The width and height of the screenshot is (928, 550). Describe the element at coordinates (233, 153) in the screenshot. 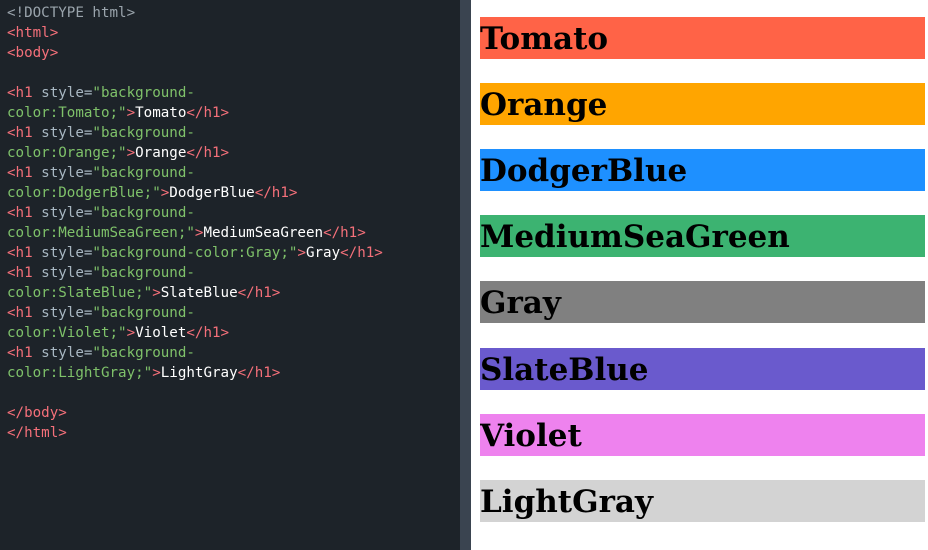

I see `code-line: color:Orange;">Orange</h1>` at that location.